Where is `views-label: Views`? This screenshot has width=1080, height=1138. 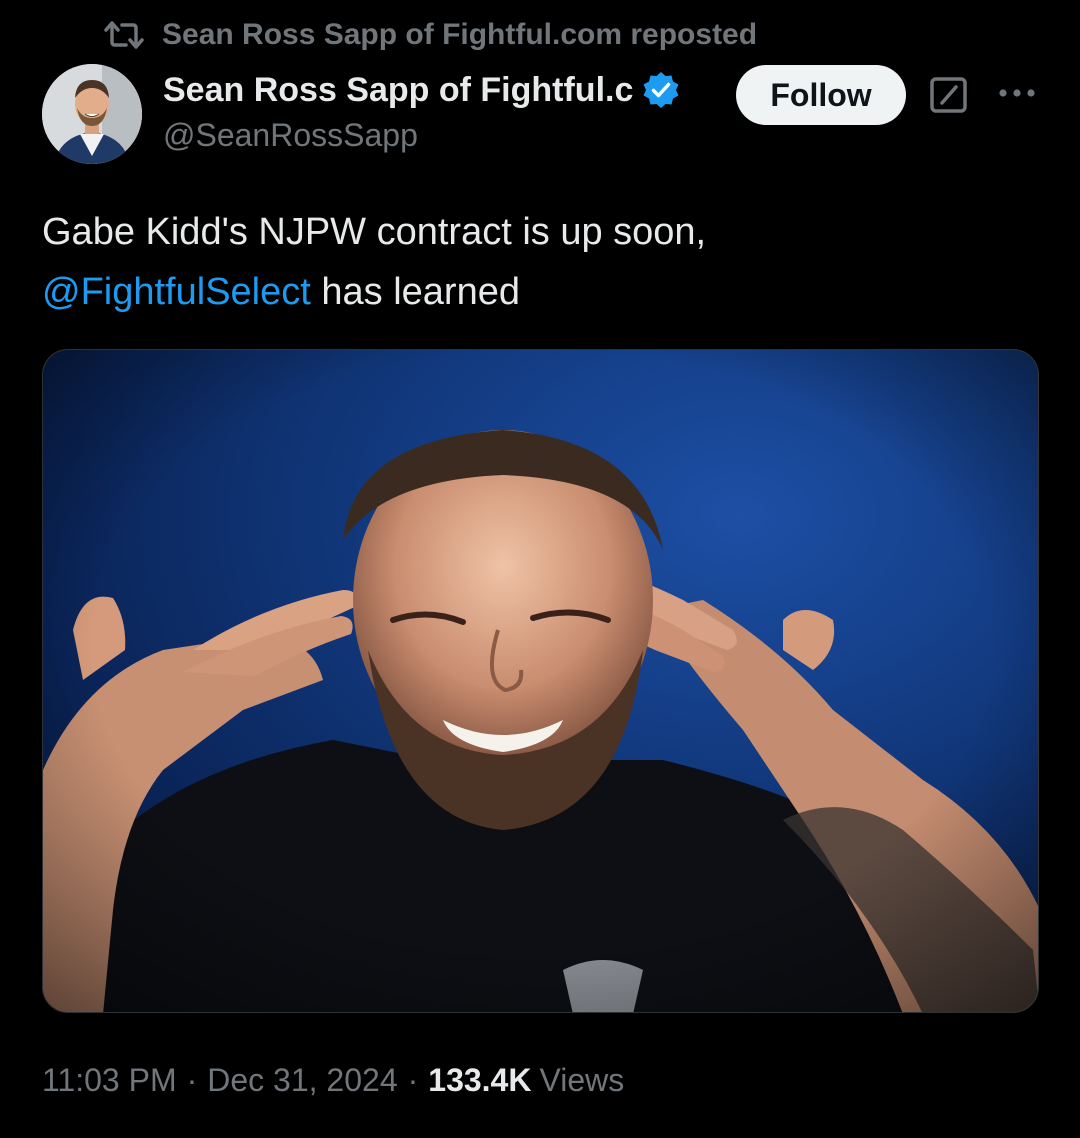
views-label: Views is located at coordinates (582, 1079).